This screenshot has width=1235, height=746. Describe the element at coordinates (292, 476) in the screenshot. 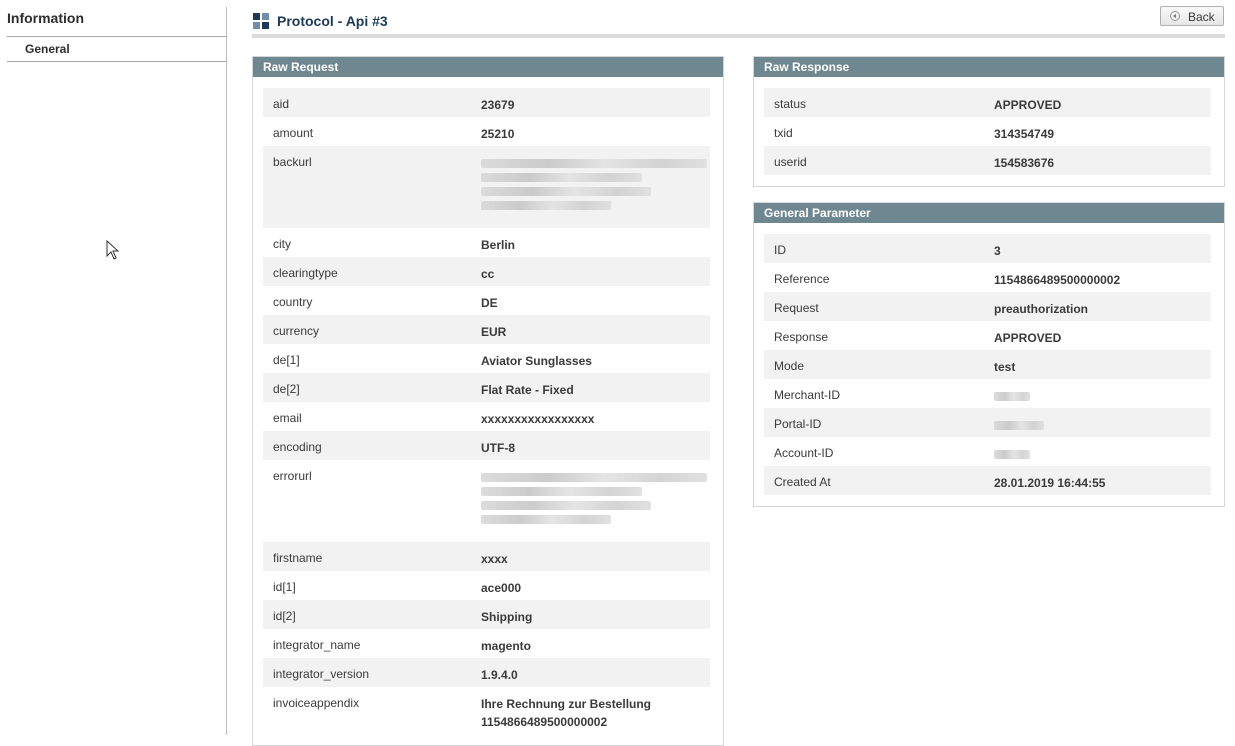

I see `row-key: errorurl` at that location.